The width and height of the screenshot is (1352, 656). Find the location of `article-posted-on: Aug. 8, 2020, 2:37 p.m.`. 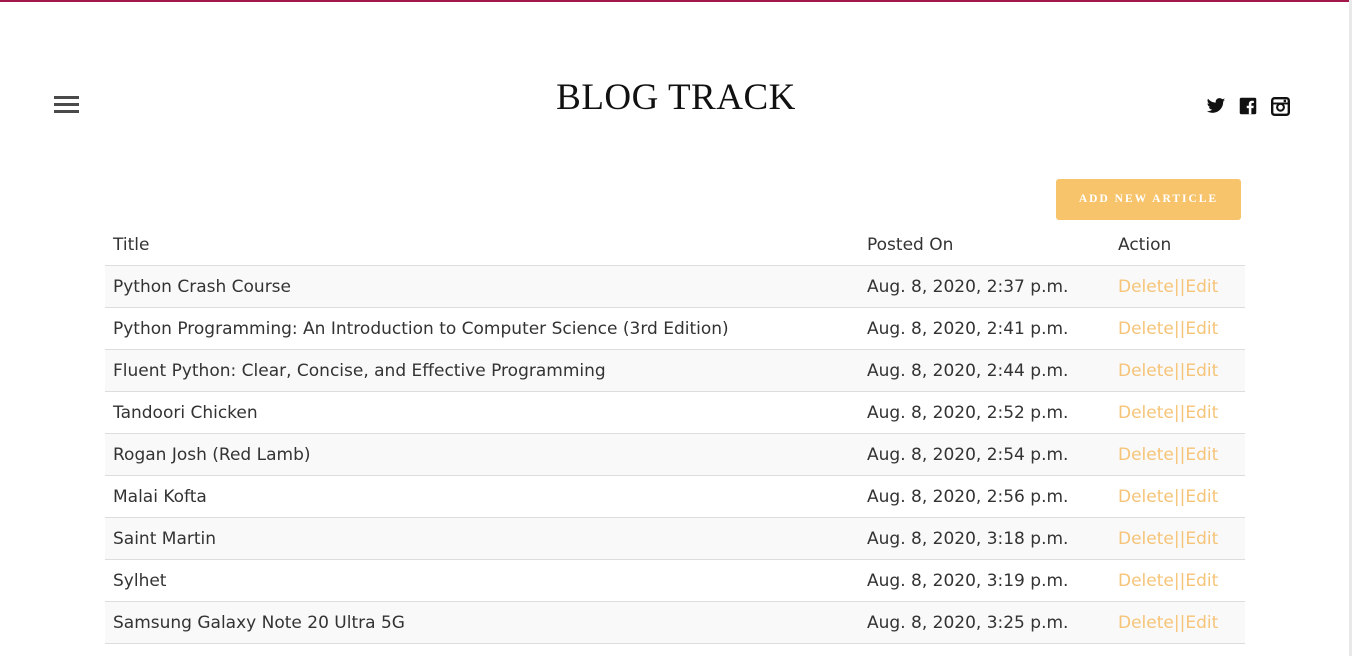

article-posted-on: Aug. 8, 2020, 2:37 p.m. is located at coordinates (984, 286).